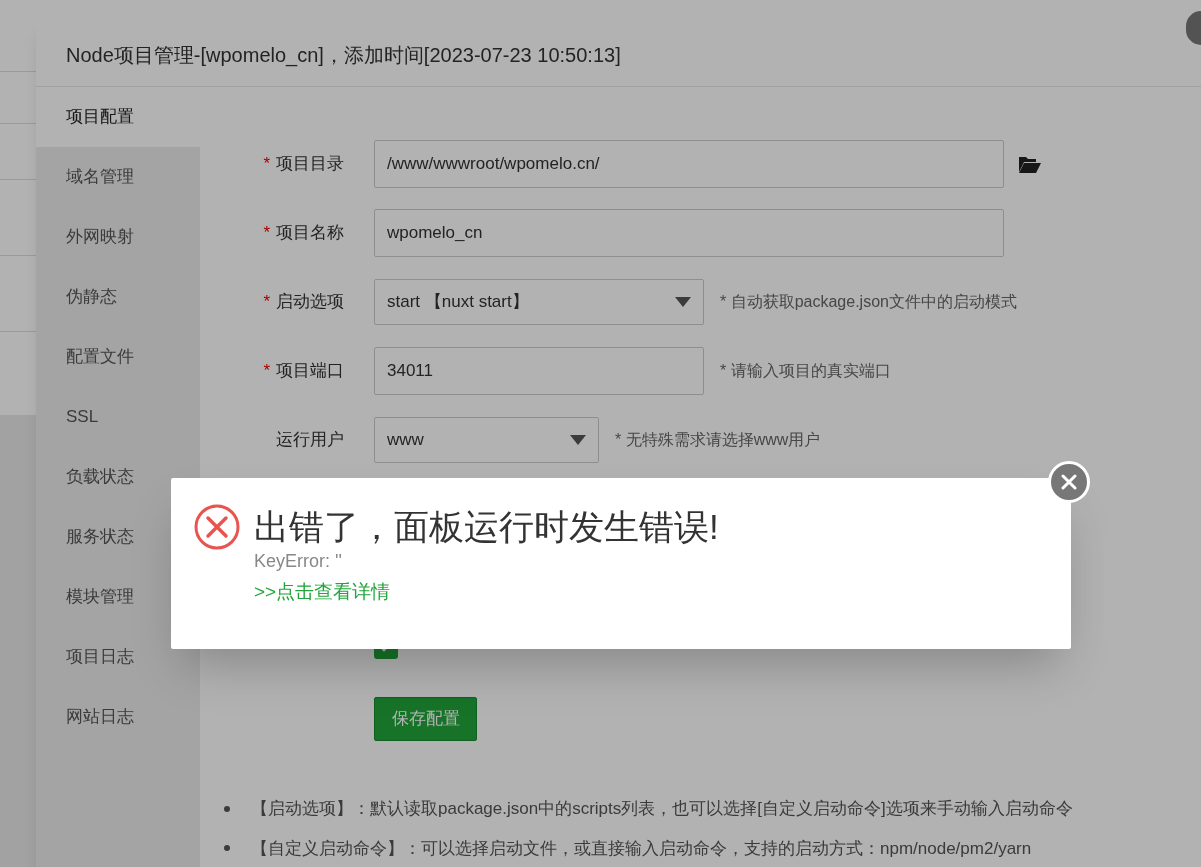 This screenshot has width=1201, height=867. Describe the element at coordinates (1030, 163) in the screenshot. I see `folder-icon` at that location.